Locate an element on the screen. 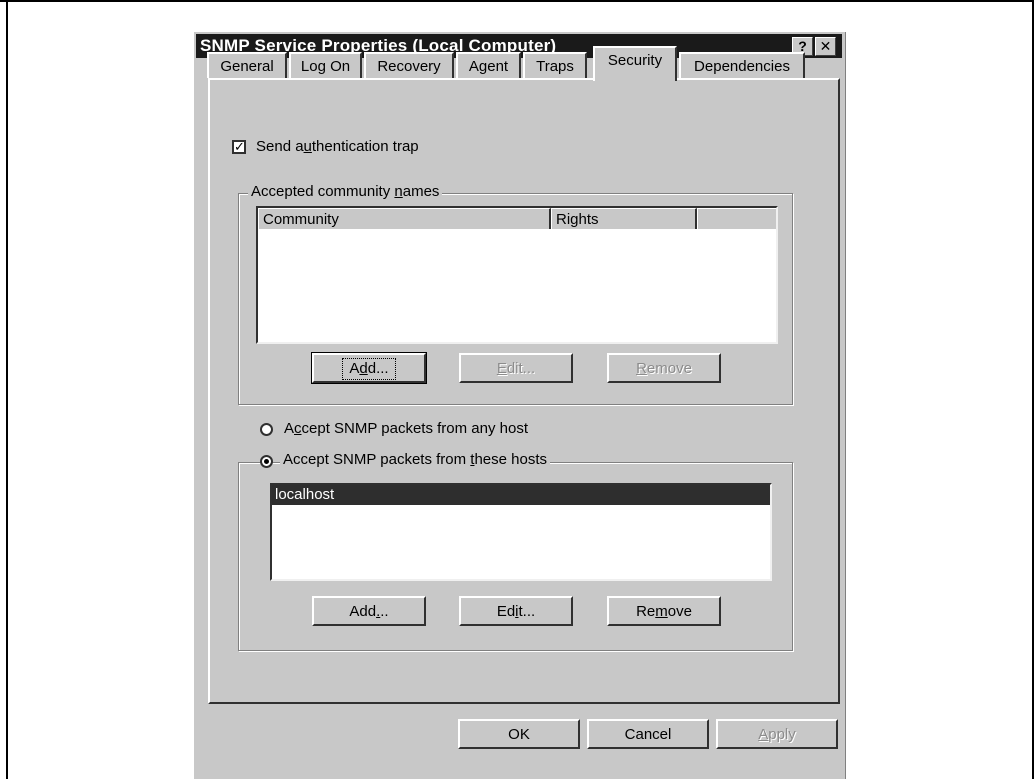  close-button: ✕ is located at coordinates (825, 46).